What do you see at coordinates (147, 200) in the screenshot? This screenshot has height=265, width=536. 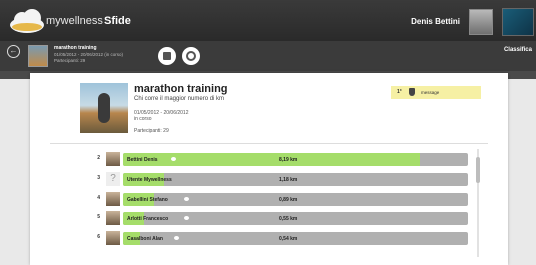 I see `participant-name: Gabellini Stefano` at bounding box center [147, 200].